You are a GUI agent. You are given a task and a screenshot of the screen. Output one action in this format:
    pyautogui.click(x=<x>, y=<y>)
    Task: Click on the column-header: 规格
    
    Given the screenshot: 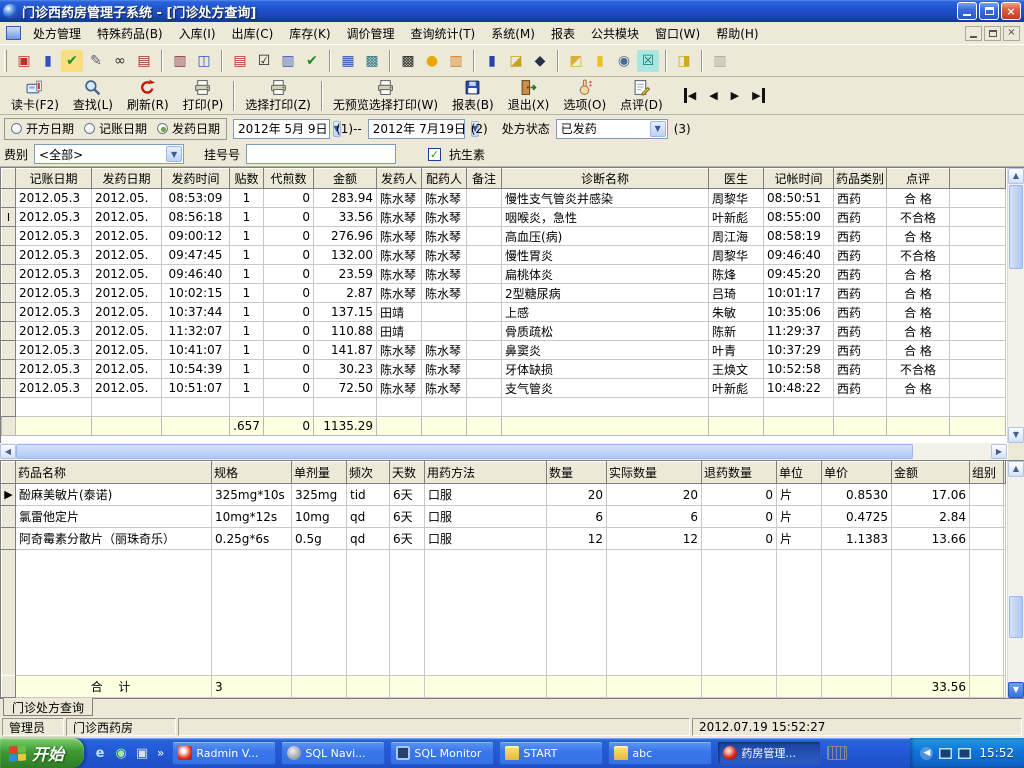 What is the action you would take?
    pyautogui.click(x=251, y=472)
    